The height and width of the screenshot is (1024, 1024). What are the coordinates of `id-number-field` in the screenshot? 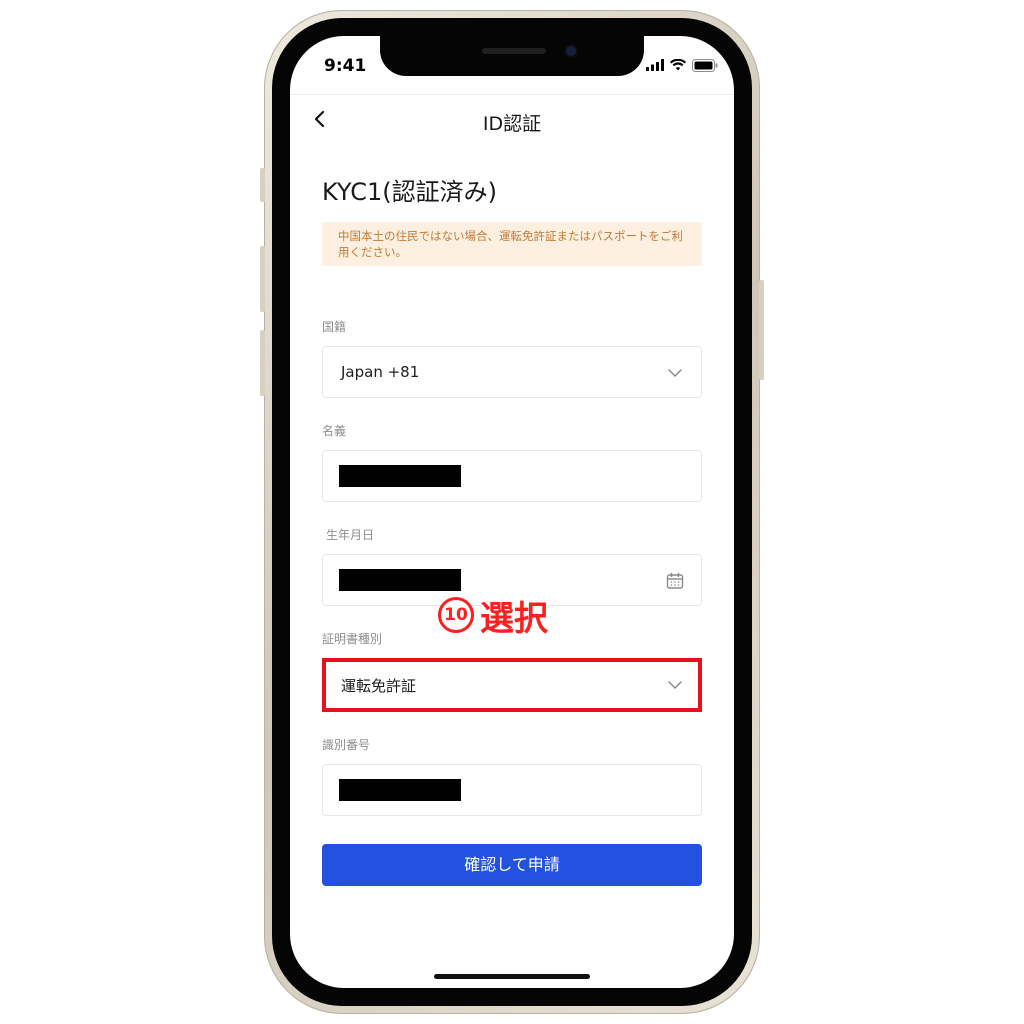 It's located at (512, 790).